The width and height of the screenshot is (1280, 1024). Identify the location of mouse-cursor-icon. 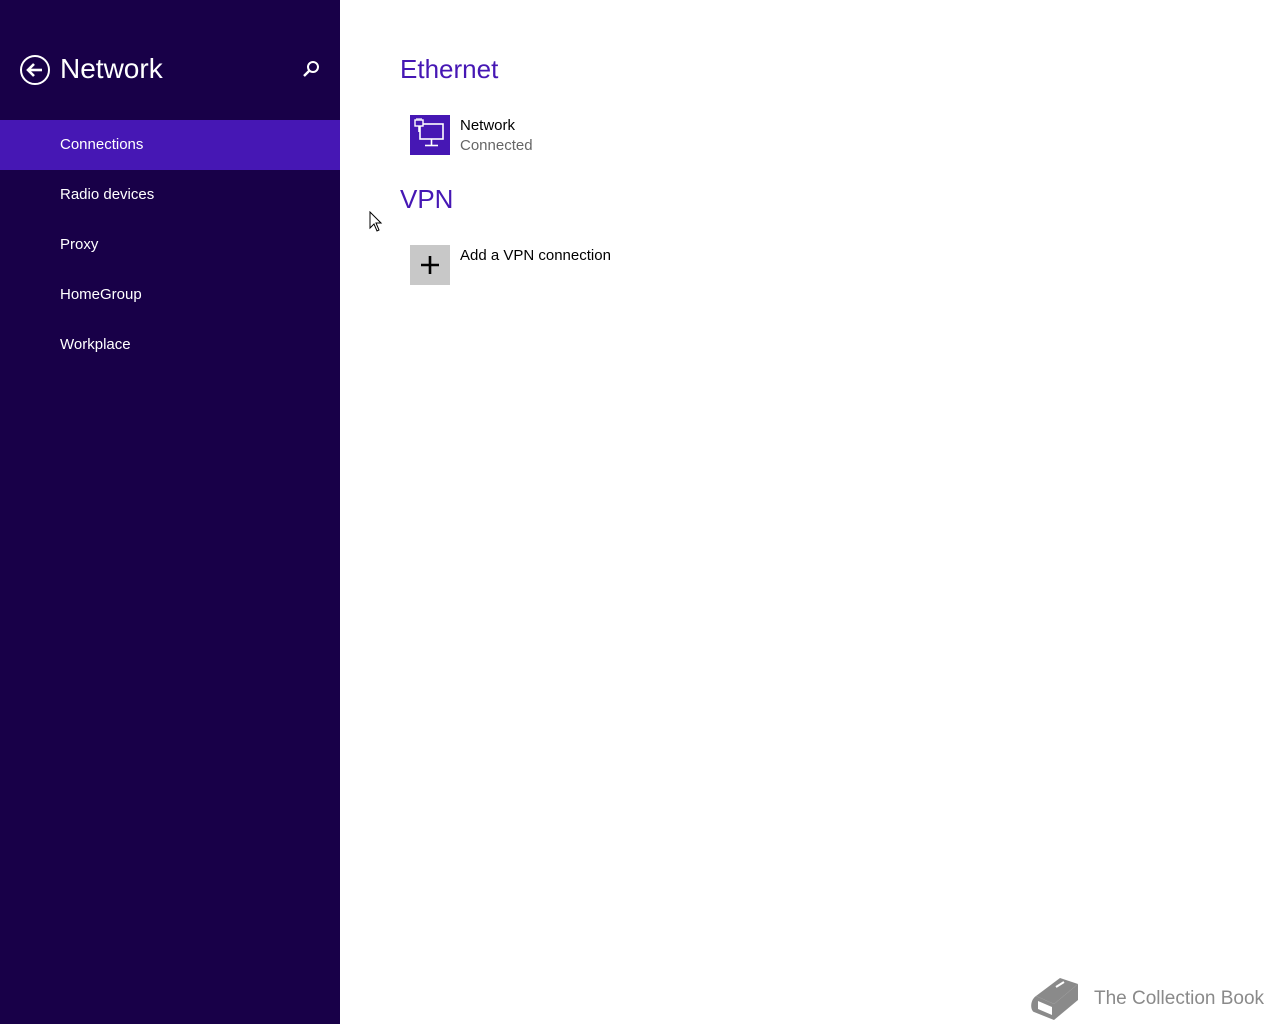
(376, 221).